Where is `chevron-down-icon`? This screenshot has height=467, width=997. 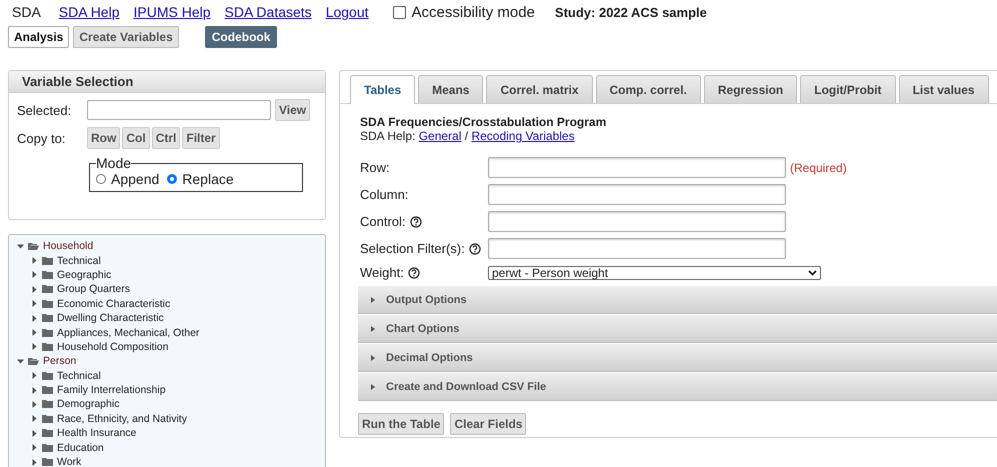 chevron-down-icon is located at coordinates (812, 273).